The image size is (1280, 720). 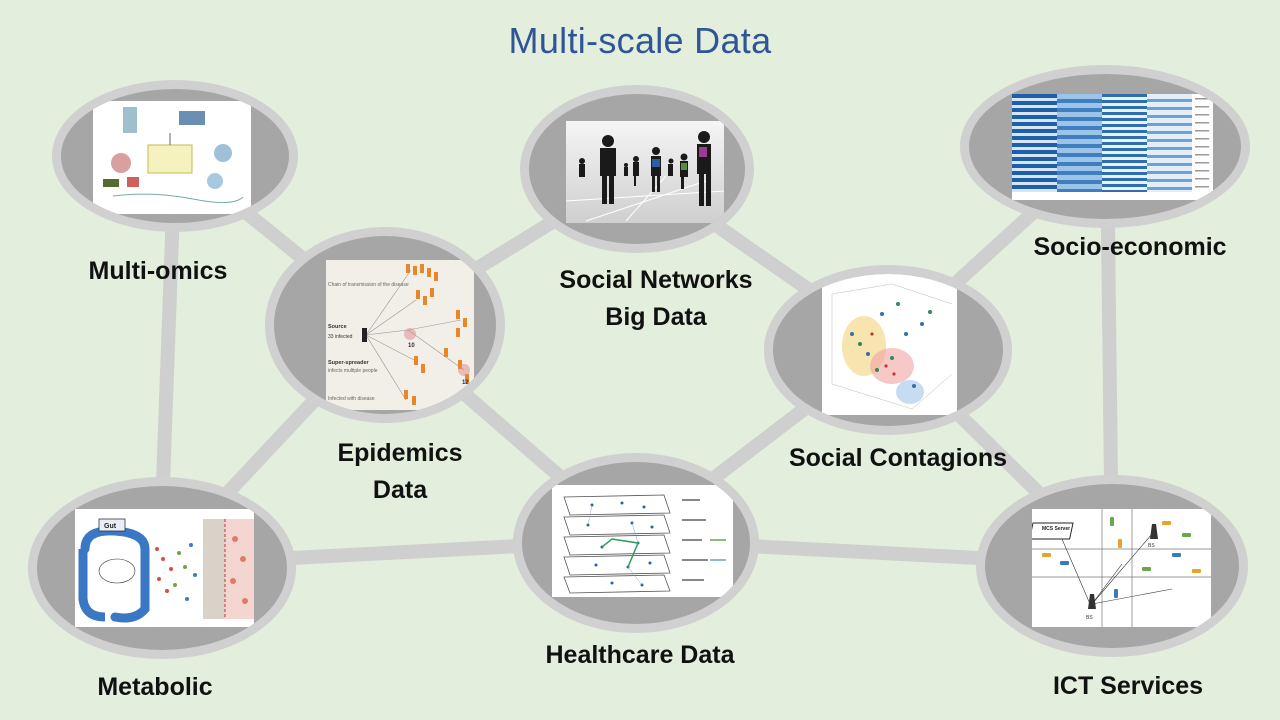 I want to click on mcs-server-text: MCS Server, so click(x=1056, y=529).